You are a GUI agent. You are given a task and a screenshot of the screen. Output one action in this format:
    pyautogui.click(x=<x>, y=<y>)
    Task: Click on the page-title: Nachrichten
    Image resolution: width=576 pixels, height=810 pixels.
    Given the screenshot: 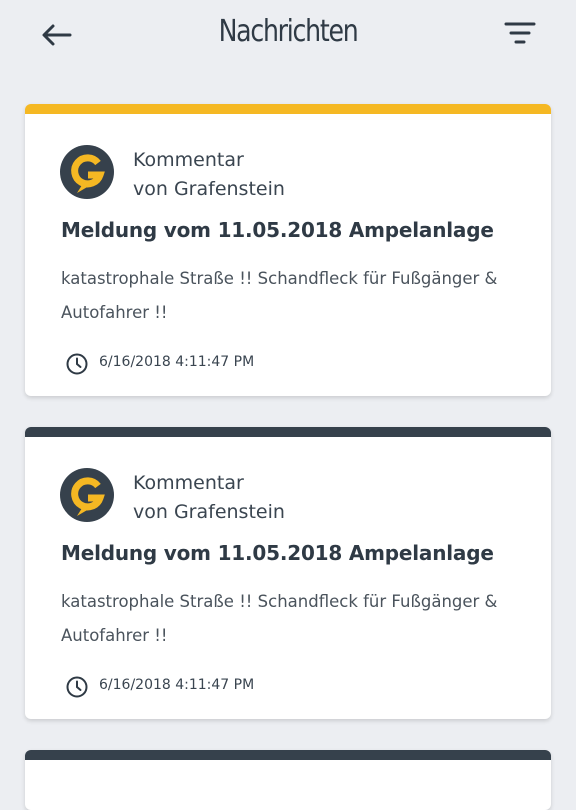 What is the action you would take?
    pyautogui.click(x=288, y=31)
    